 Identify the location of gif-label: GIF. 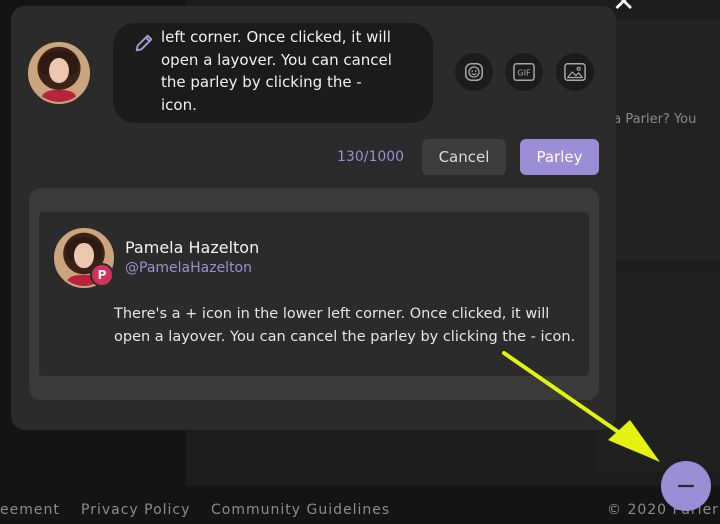
(524, 73).